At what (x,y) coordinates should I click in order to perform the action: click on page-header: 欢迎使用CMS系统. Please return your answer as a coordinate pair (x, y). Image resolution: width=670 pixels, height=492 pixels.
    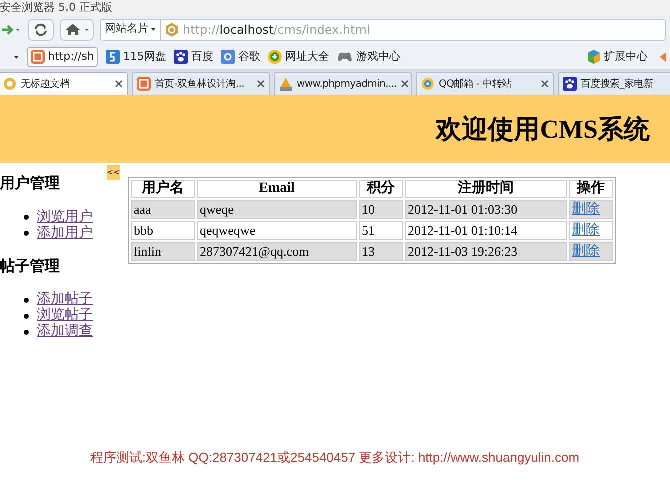
    Looking at the image, I should click on (543, 130).